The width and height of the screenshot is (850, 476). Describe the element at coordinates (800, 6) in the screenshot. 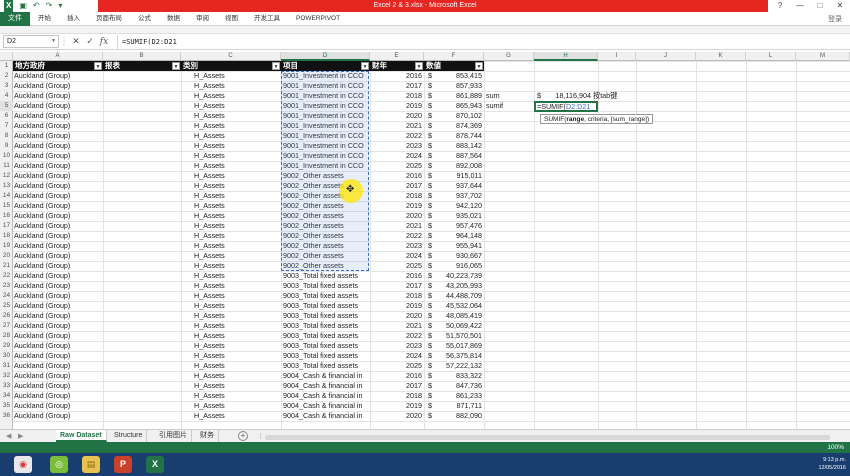

I see `minimize-button: —` at that location.